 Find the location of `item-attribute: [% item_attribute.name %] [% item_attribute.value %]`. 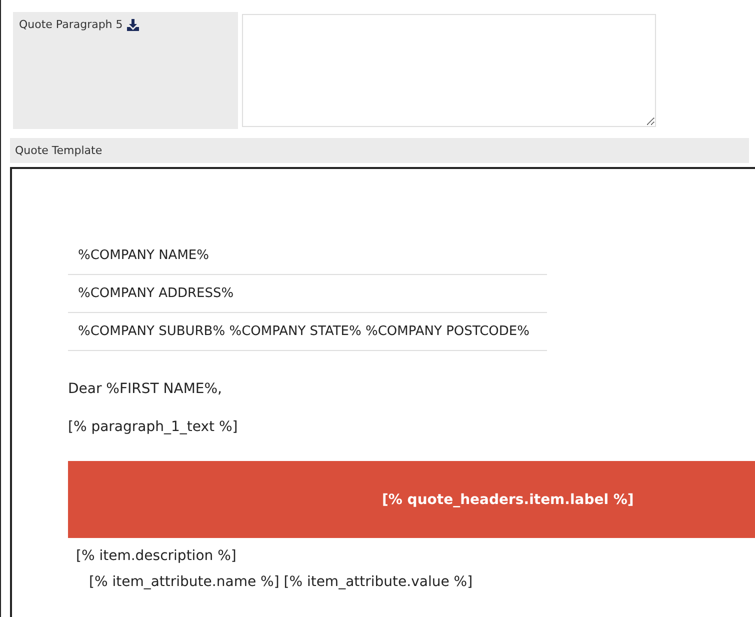

item-attribute: [% item_attribute.name %] [% item_attribute.value %] is located at coordinates (281, 582).